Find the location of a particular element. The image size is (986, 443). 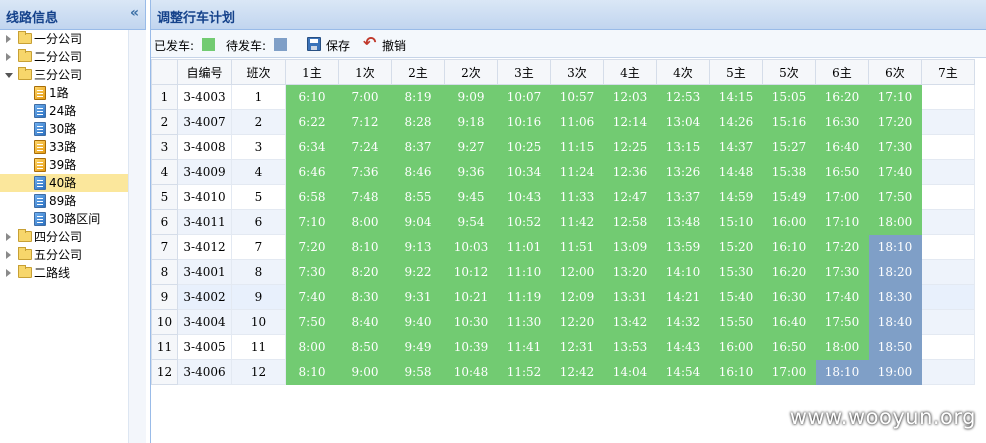

pending-trip-cell: 18:40 is located at coordinates (895, 322).